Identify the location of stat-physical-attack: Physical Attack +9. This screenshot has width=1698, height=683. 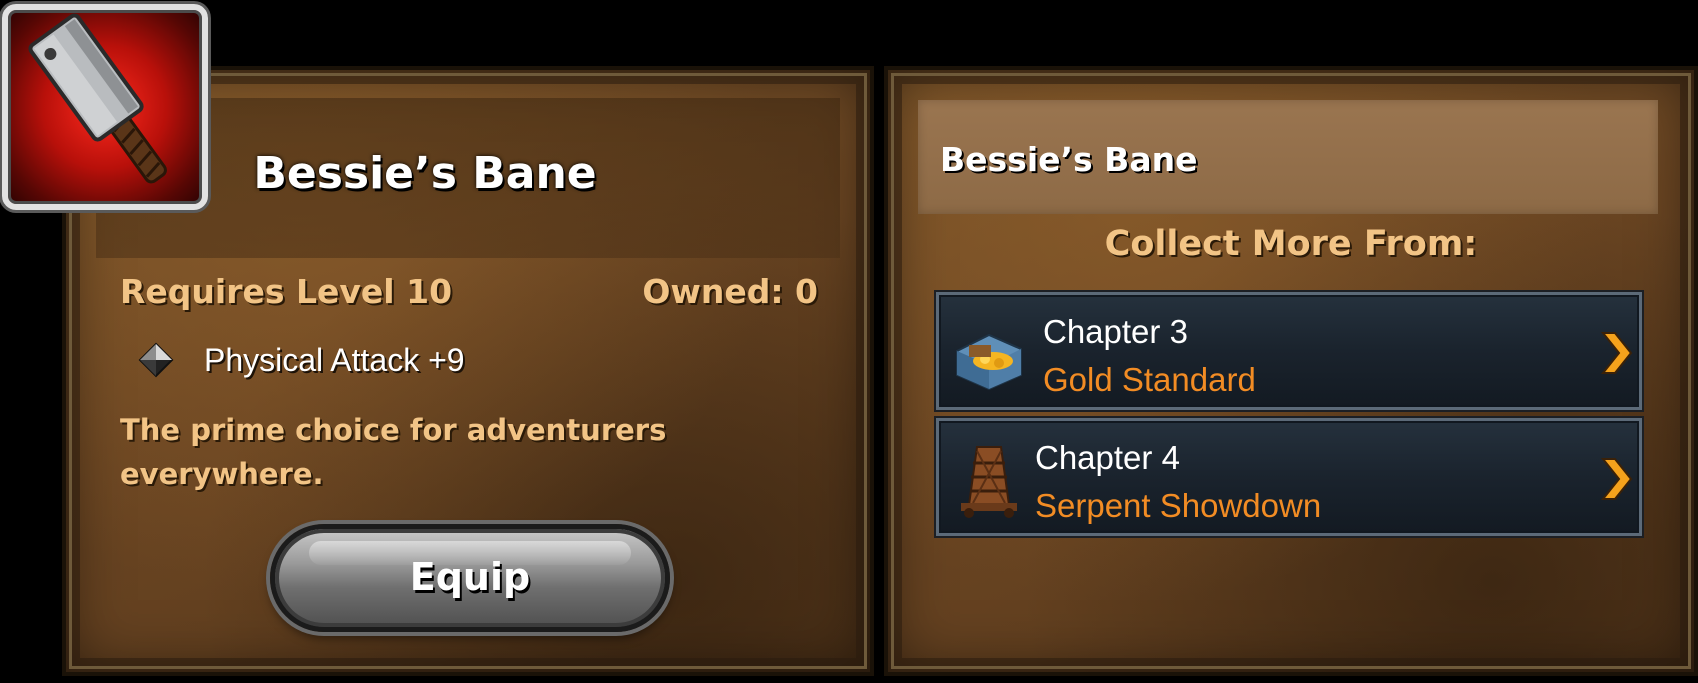
(334, 360).